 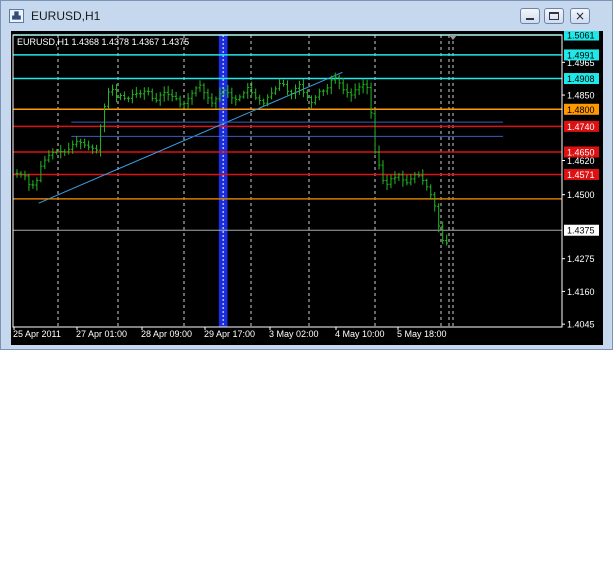 I want to click on y-tick-label-3: 1.4500, so click(x=581, y=195).